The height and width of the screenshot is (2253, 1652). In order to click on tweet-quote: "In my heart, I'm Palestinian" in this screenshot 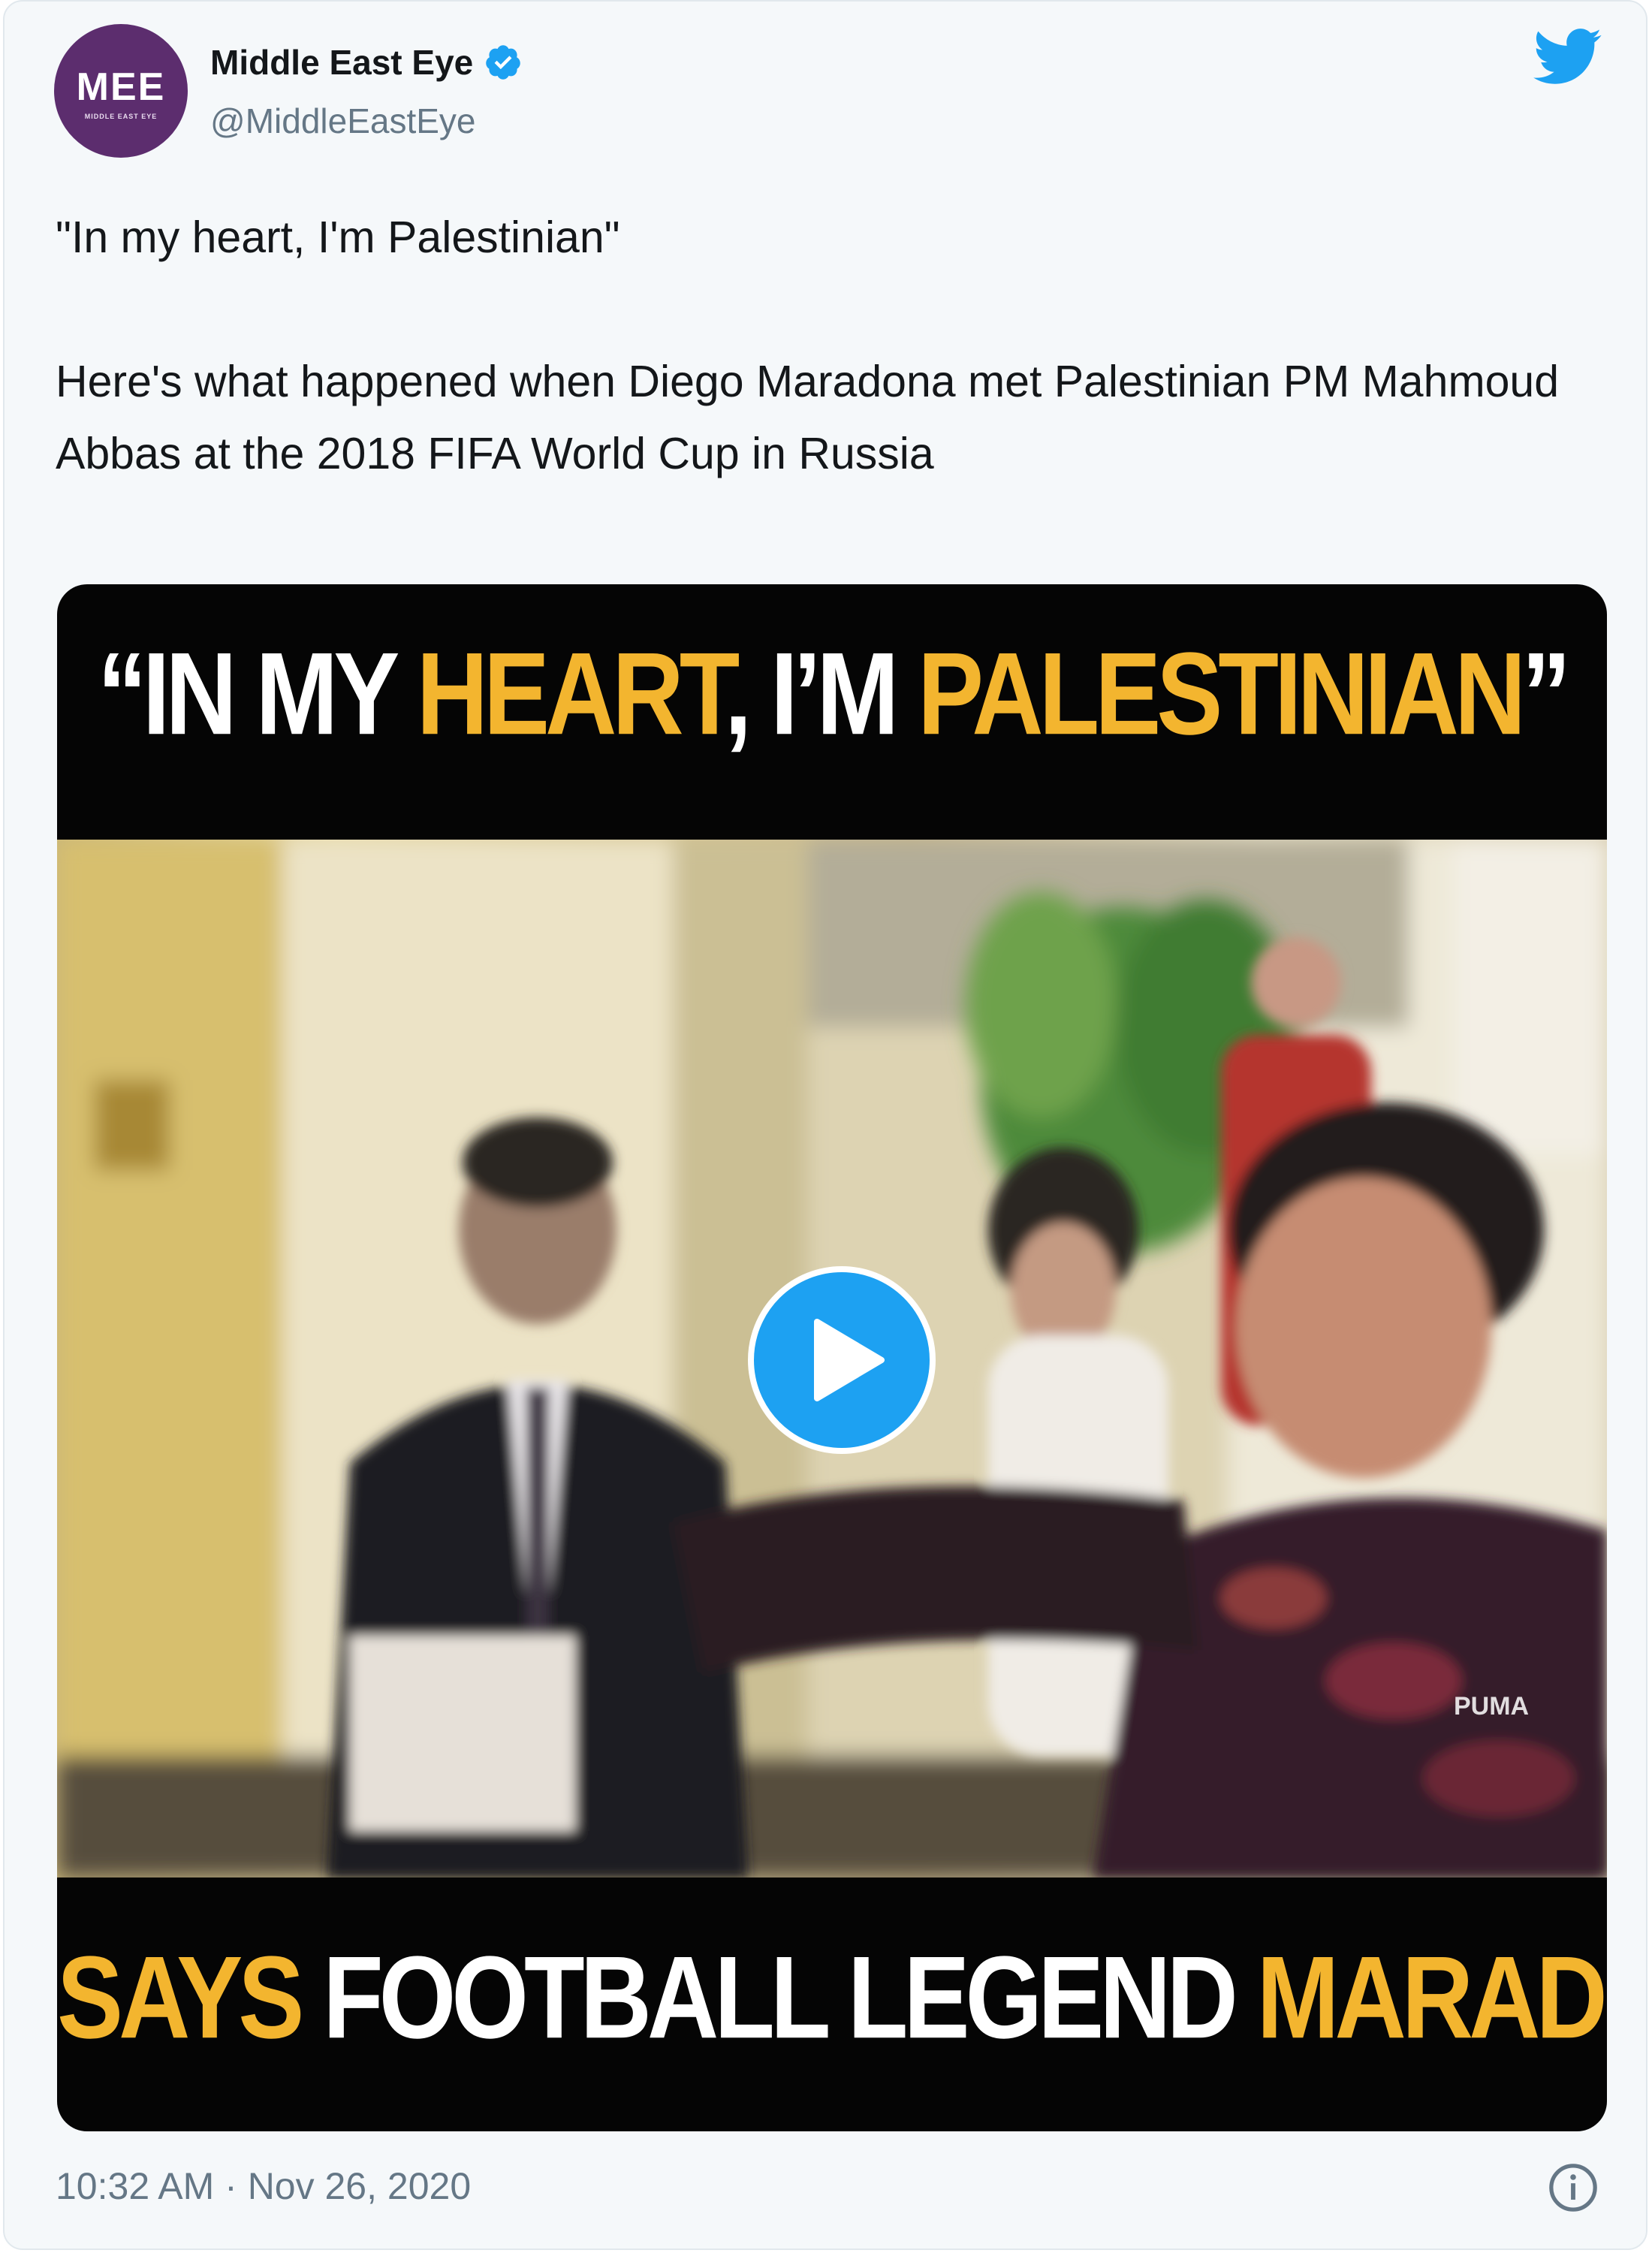, I will do `click(338, 238)`.